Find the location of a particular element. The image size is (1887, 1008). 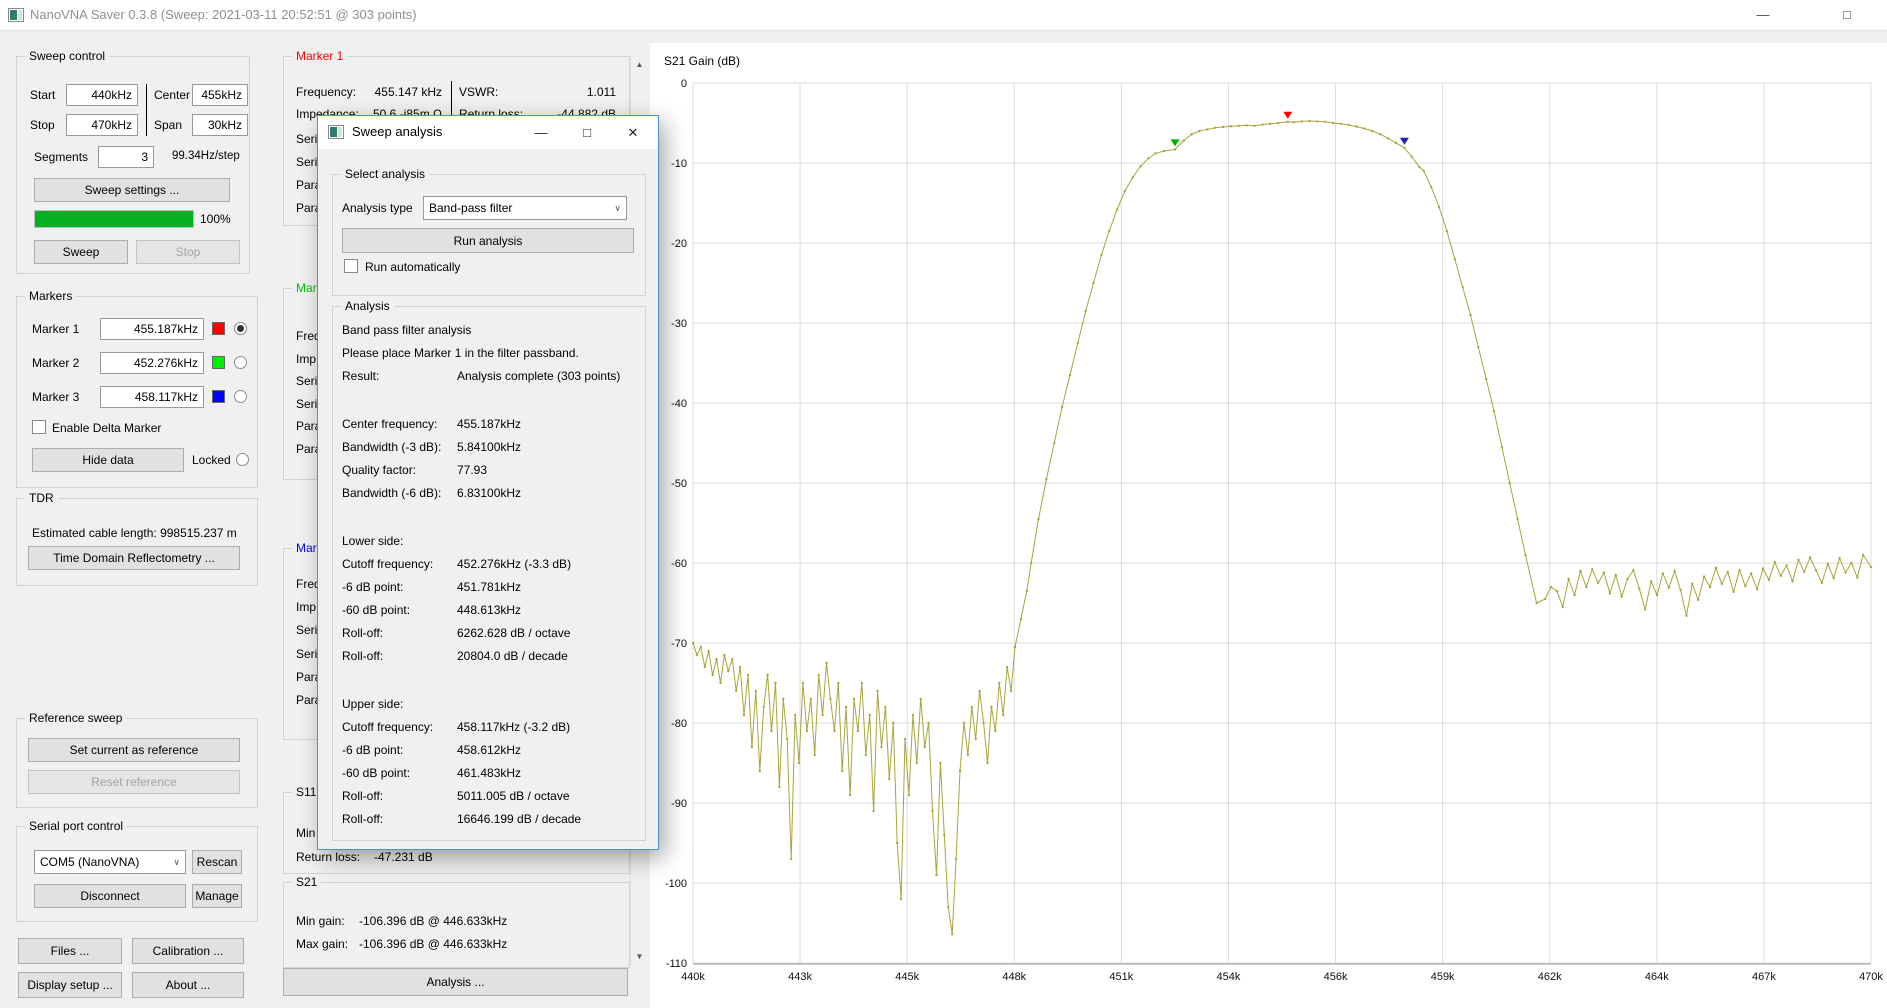

analysis-type-value: Band-pass filter is located at coordinates (471, 208).